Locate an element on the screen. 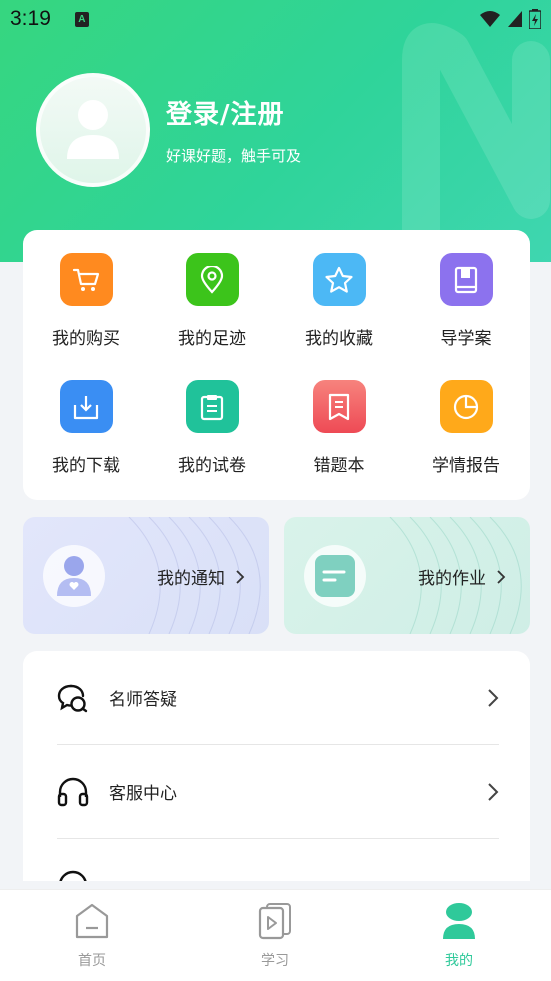  grid-label: 我的下载 is located at coordinates (86, 466).